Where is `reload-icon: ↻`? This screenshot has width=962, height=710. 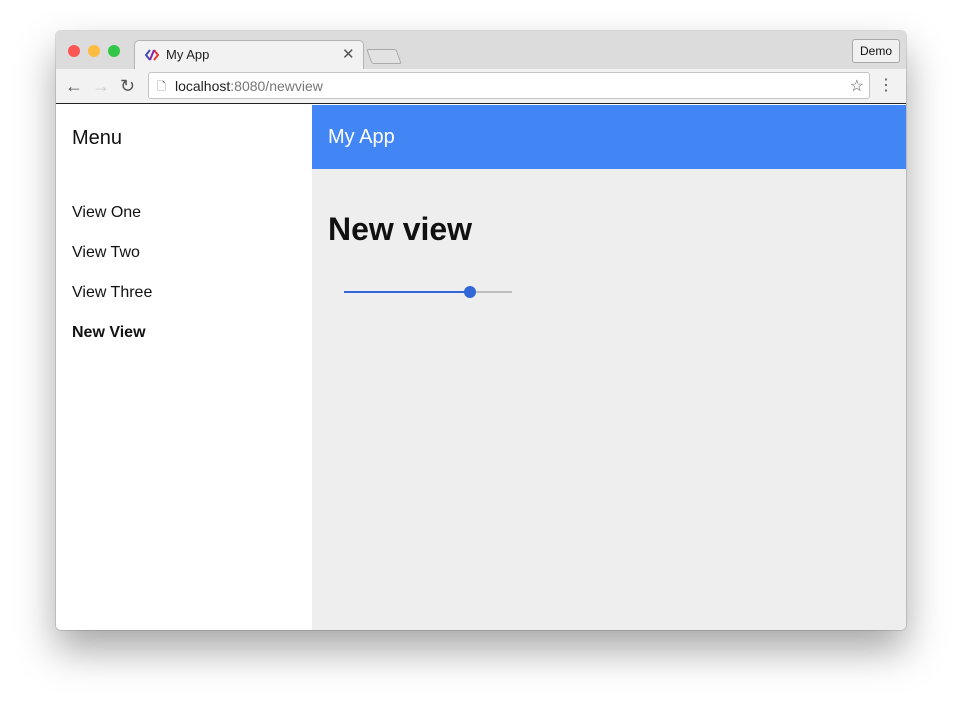
reload-icon: ↻ is located at coordinates (127, 86).